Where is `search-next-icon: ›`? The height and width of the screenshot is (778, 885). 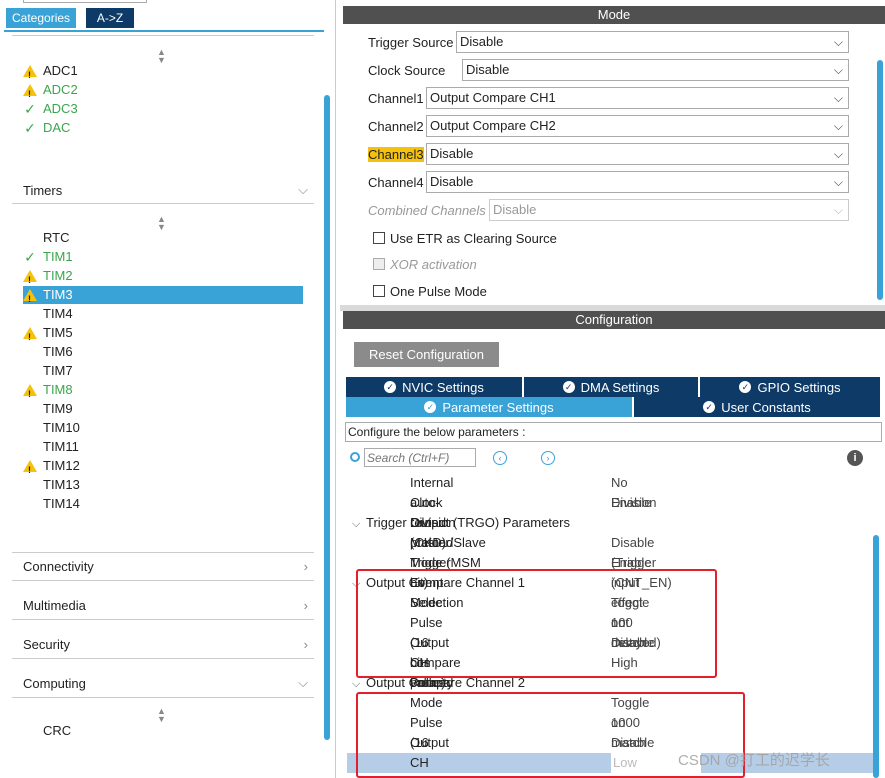
search-next-icon: › is located at coordinates (548, 458).